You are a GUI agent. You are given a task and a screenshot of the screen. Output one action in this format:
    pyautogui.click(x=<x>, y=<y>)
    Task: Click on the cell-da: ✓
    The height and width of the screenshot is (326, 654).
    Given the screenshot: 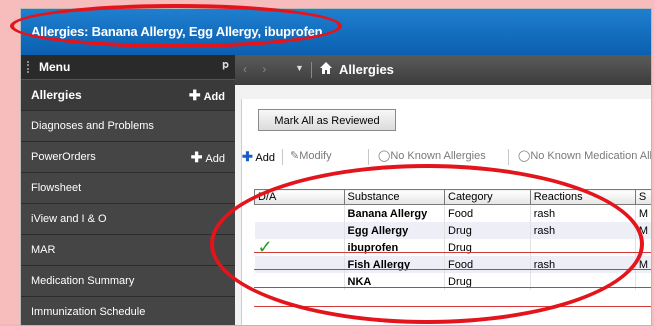 What is the action you would take?
    pyautogui.click(x=299, y=246)
    